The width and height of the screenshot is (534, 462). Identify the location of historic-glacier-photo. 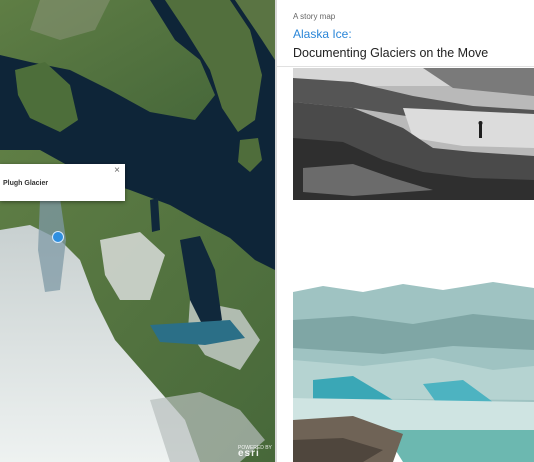
(413, 134).